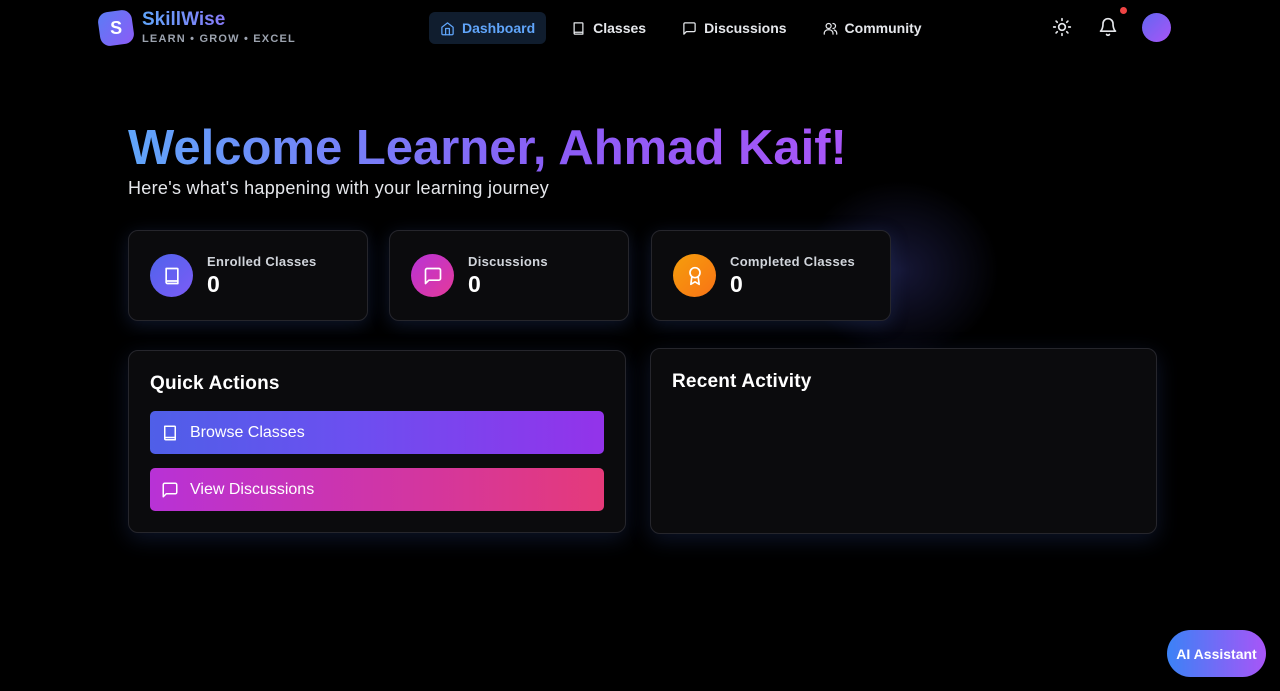 The height and width of the screenshot is (691, 1280). What do you see at coordinates (793, 261) in the screenshot?
I see `stat-label: Completed Classes` at bounding box center [793, 261].